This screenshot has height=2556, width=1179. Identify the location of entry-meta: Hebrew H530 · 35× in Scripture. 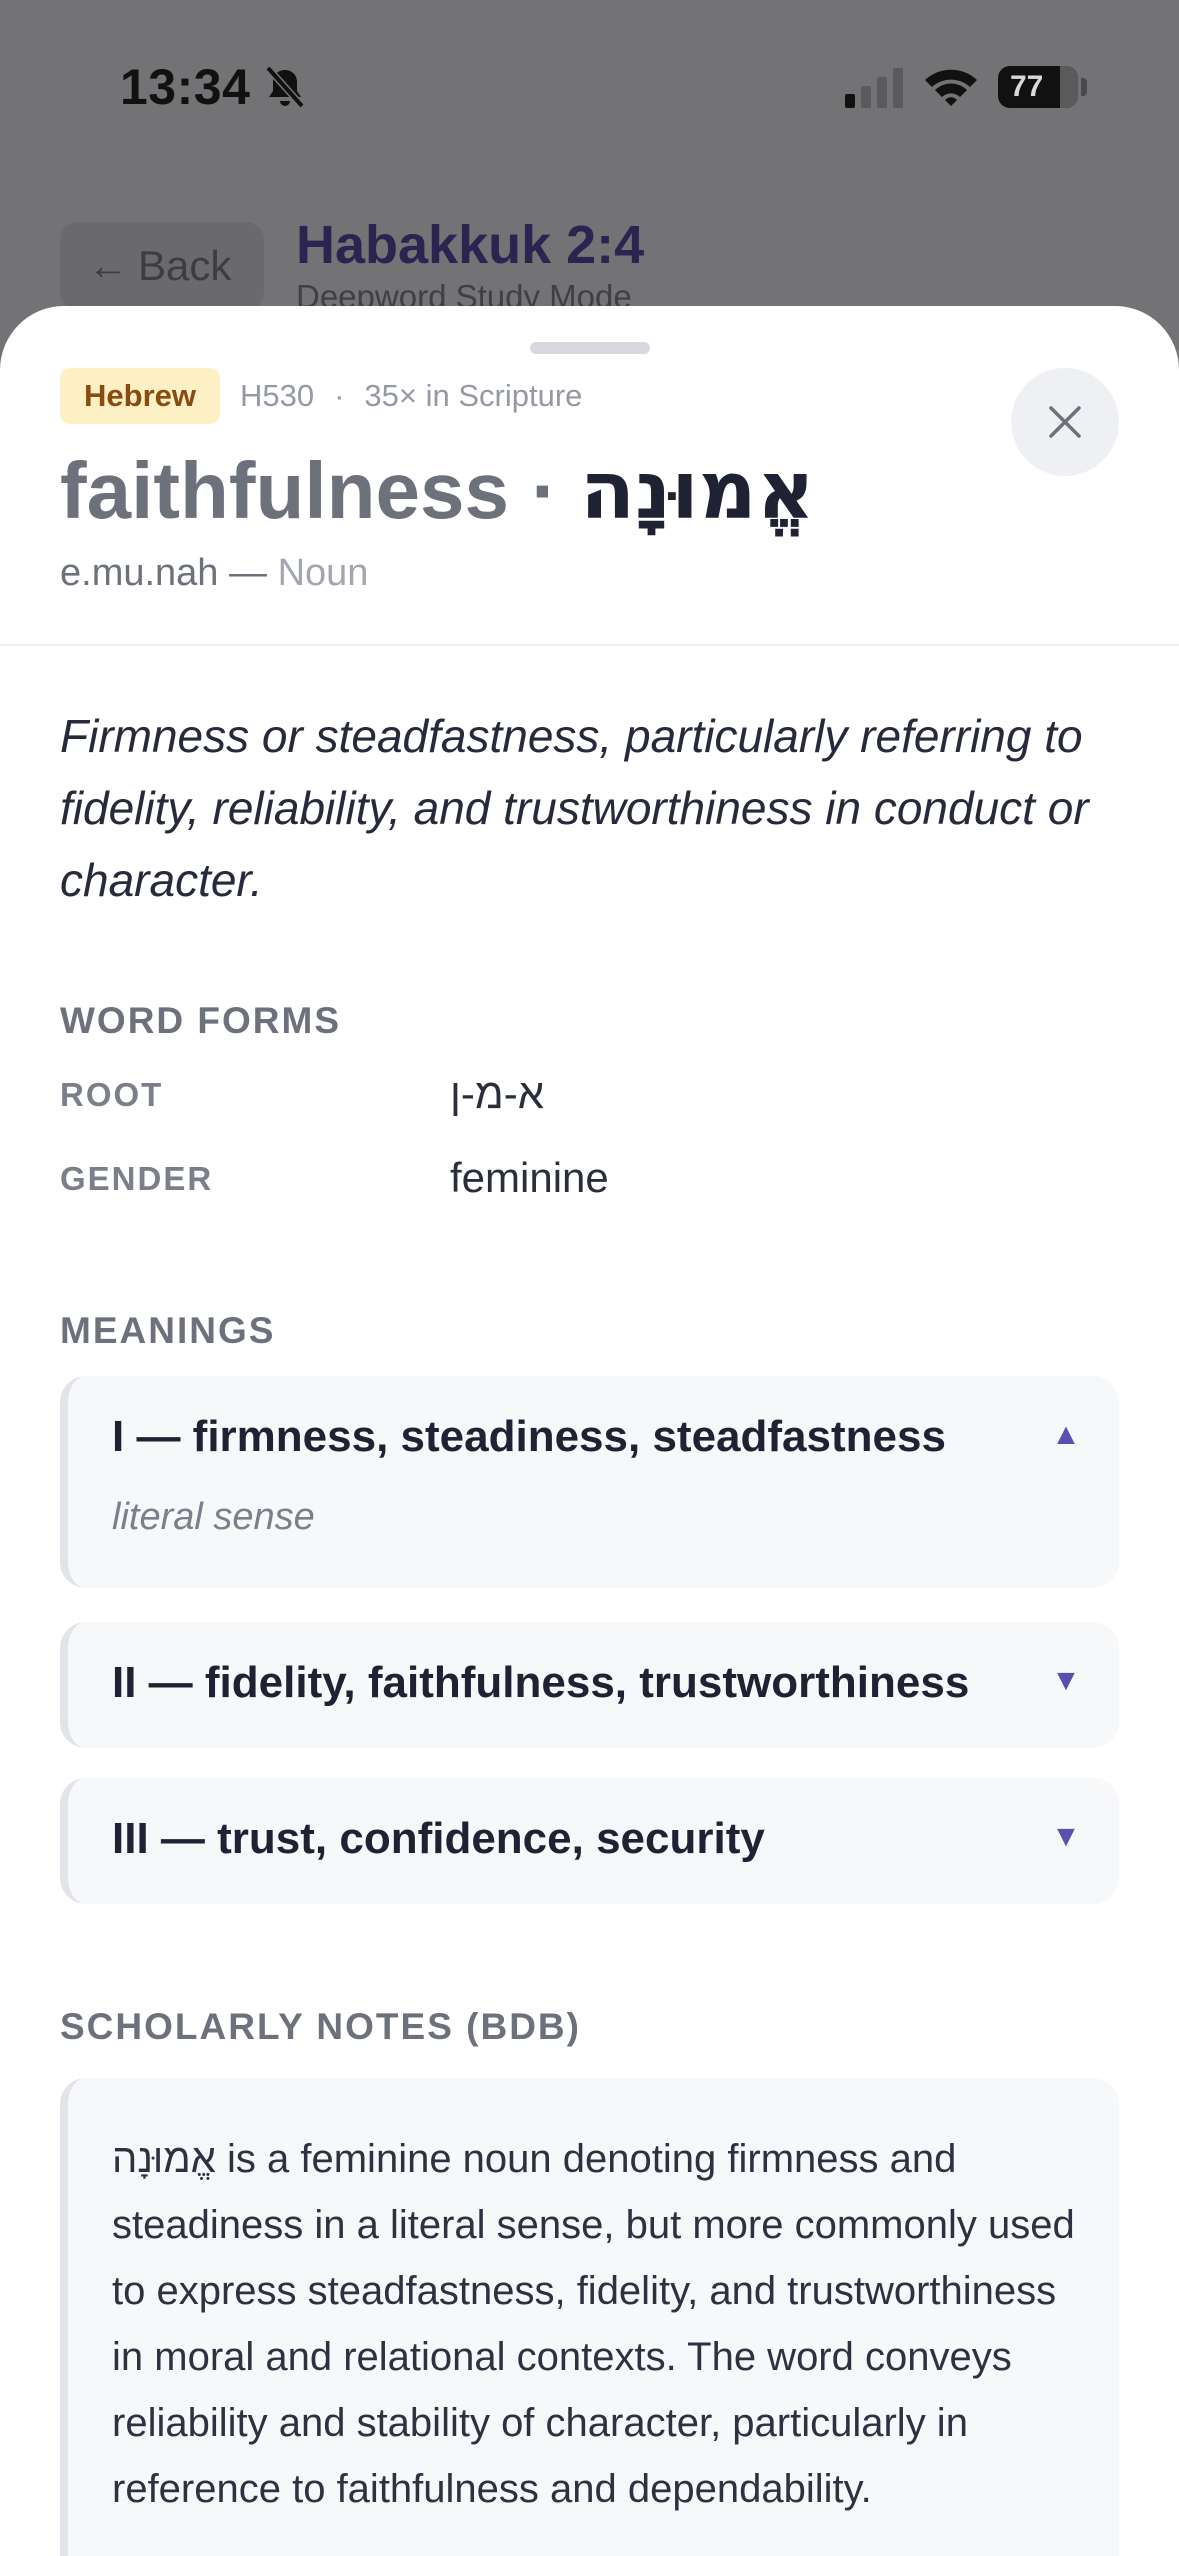
(321, 396).